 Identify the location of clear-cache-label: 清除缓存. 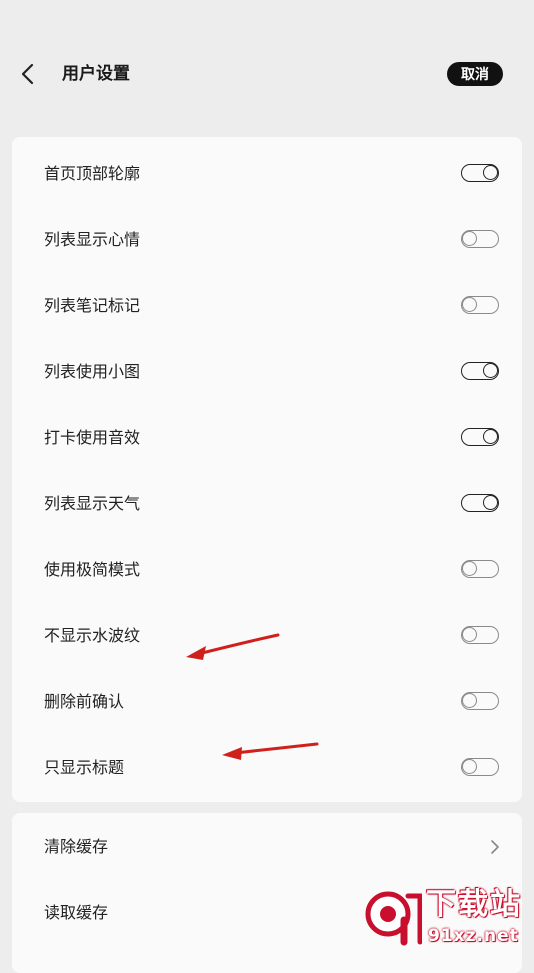
(76, 846).